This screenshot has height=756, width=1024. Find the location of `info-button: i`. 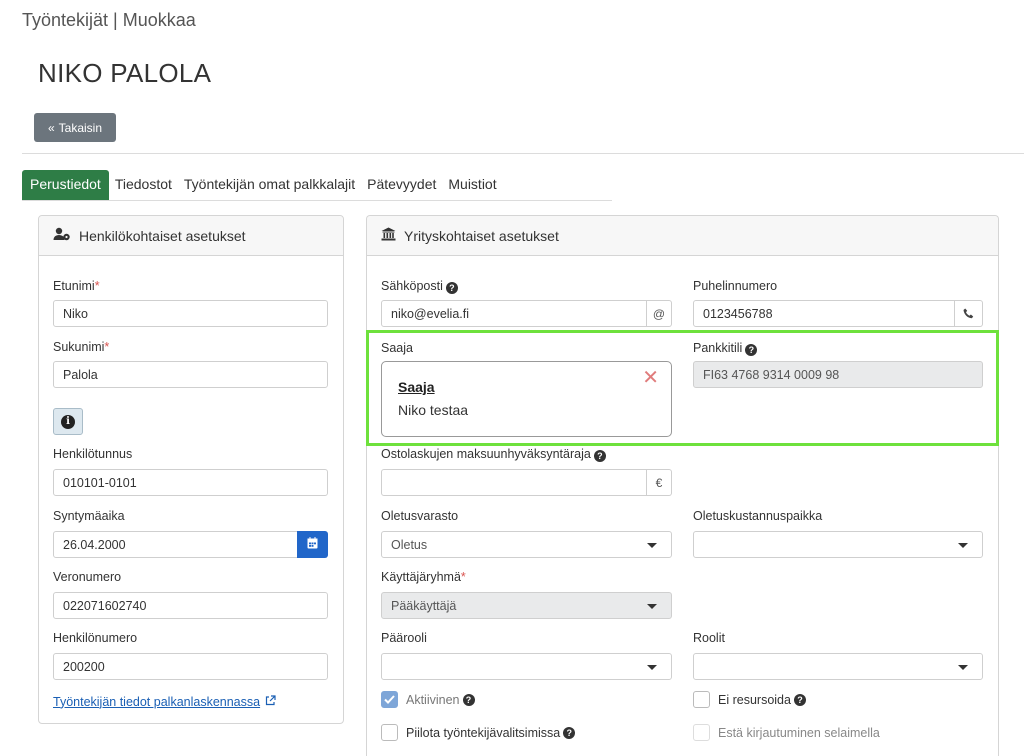

info-button: i is located at coordinates (68, 421).